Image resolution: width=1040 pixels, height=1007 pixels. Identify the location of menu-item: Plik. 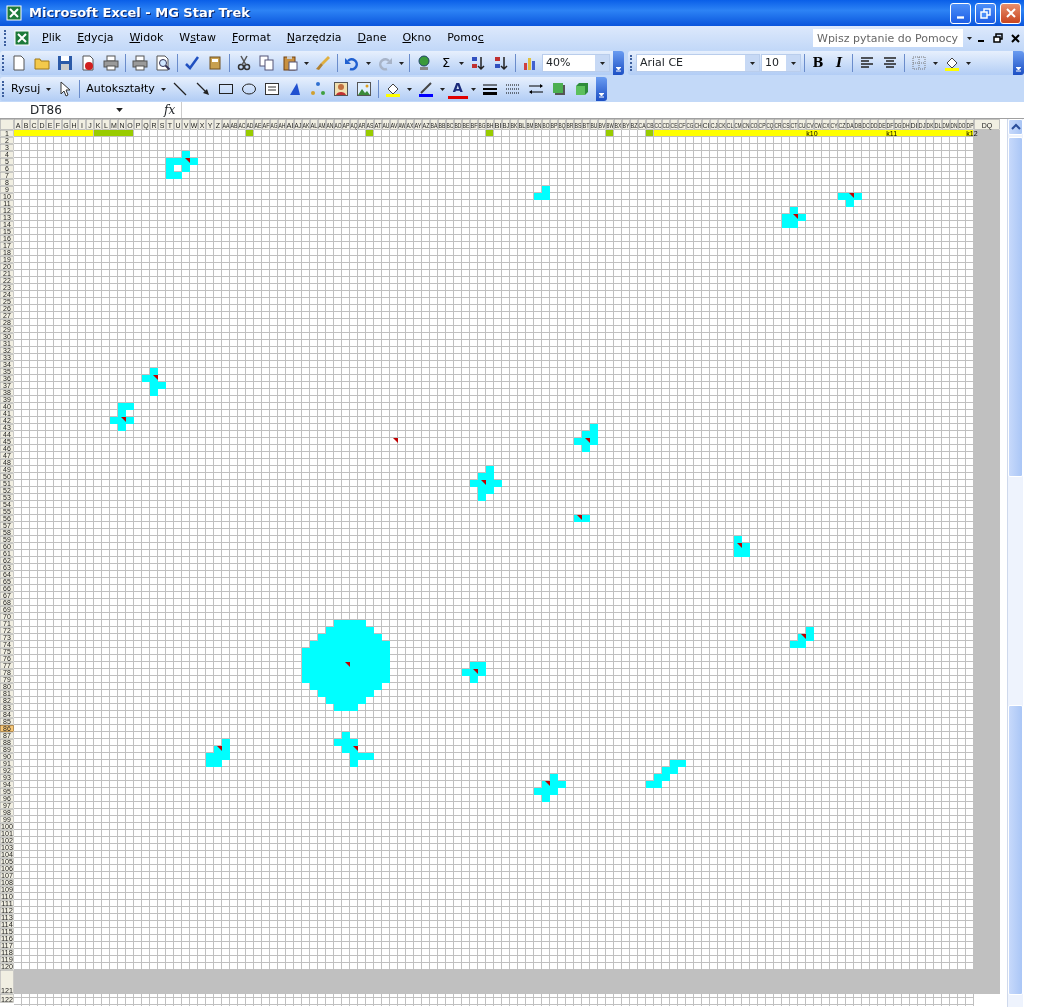
(52, 38).